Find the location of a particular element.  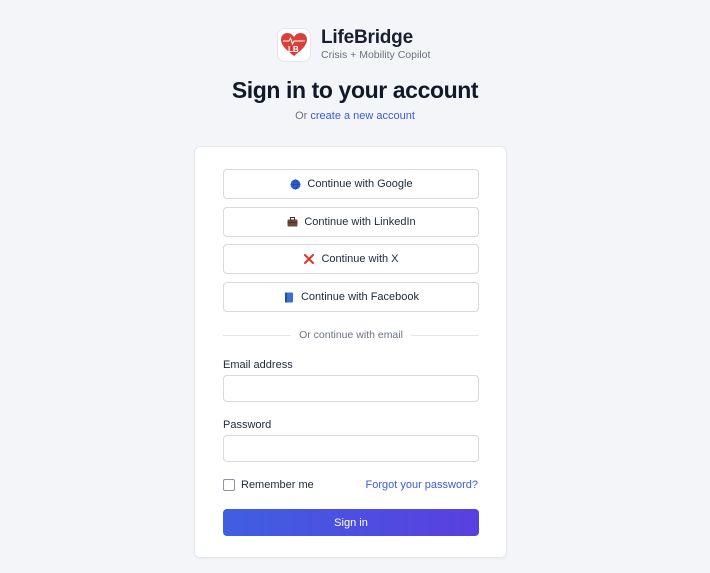

email-field is located at coordinates (351, 388).